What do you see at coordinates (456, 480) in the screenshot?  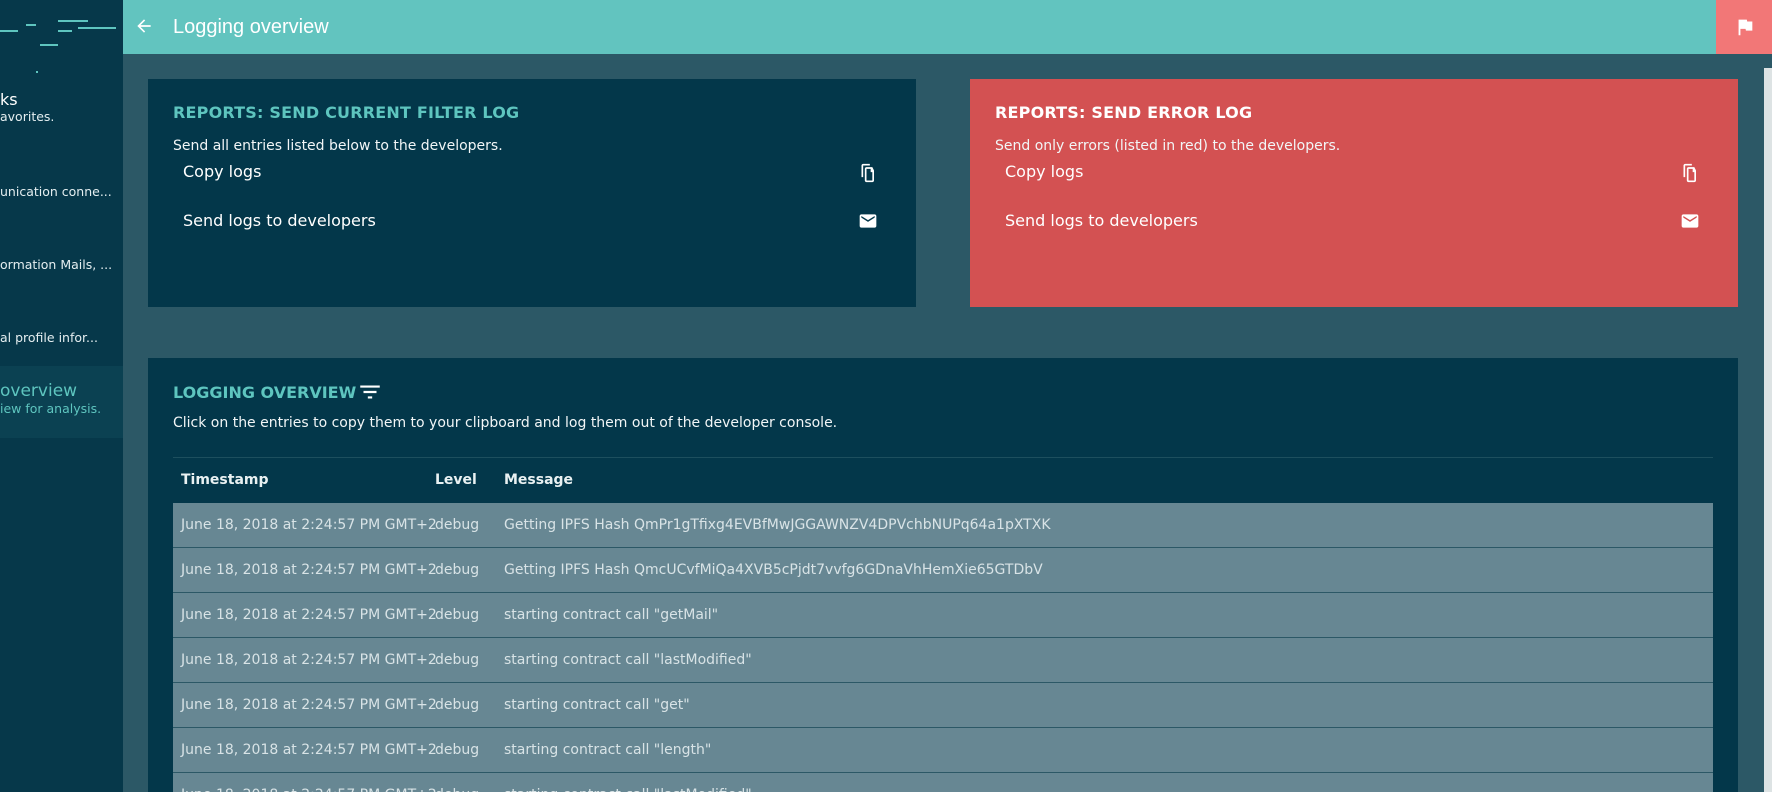 I see `column-header-level: Level` at bounding box center [456, 480].